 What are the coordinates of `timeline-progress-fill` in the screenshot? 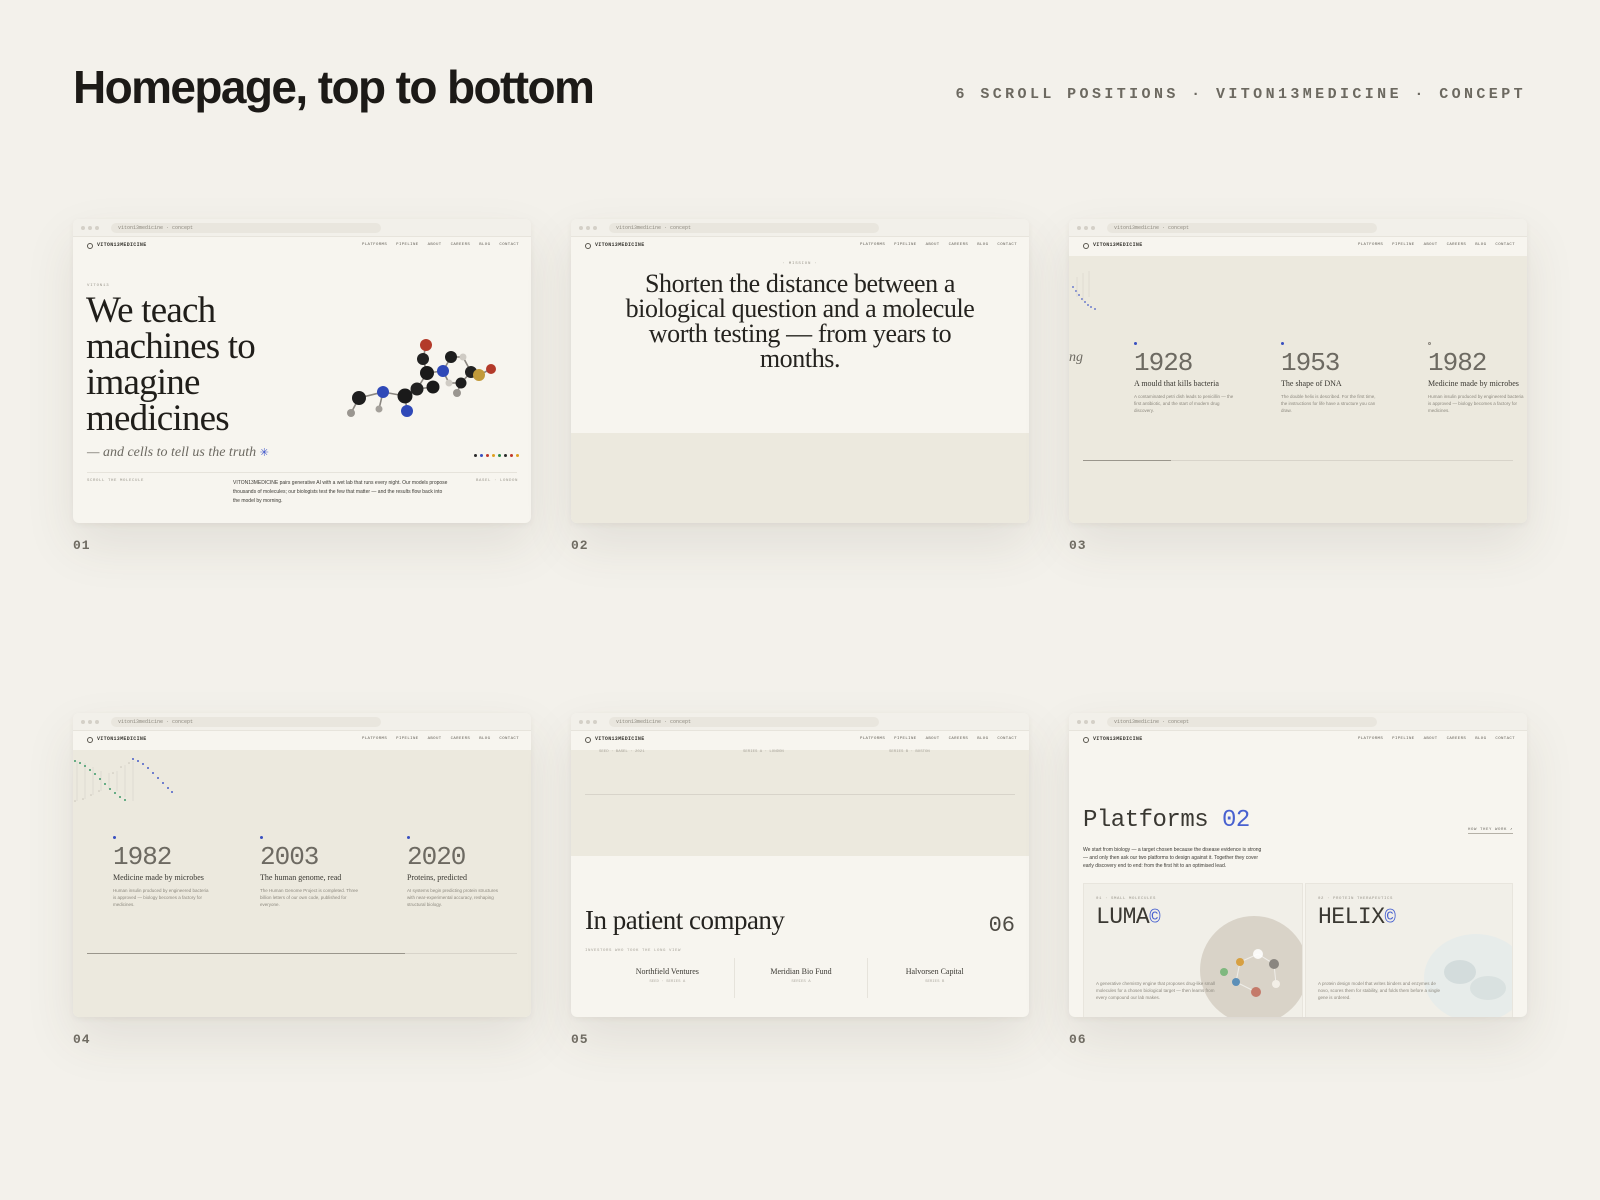 It's located at (246, 953).